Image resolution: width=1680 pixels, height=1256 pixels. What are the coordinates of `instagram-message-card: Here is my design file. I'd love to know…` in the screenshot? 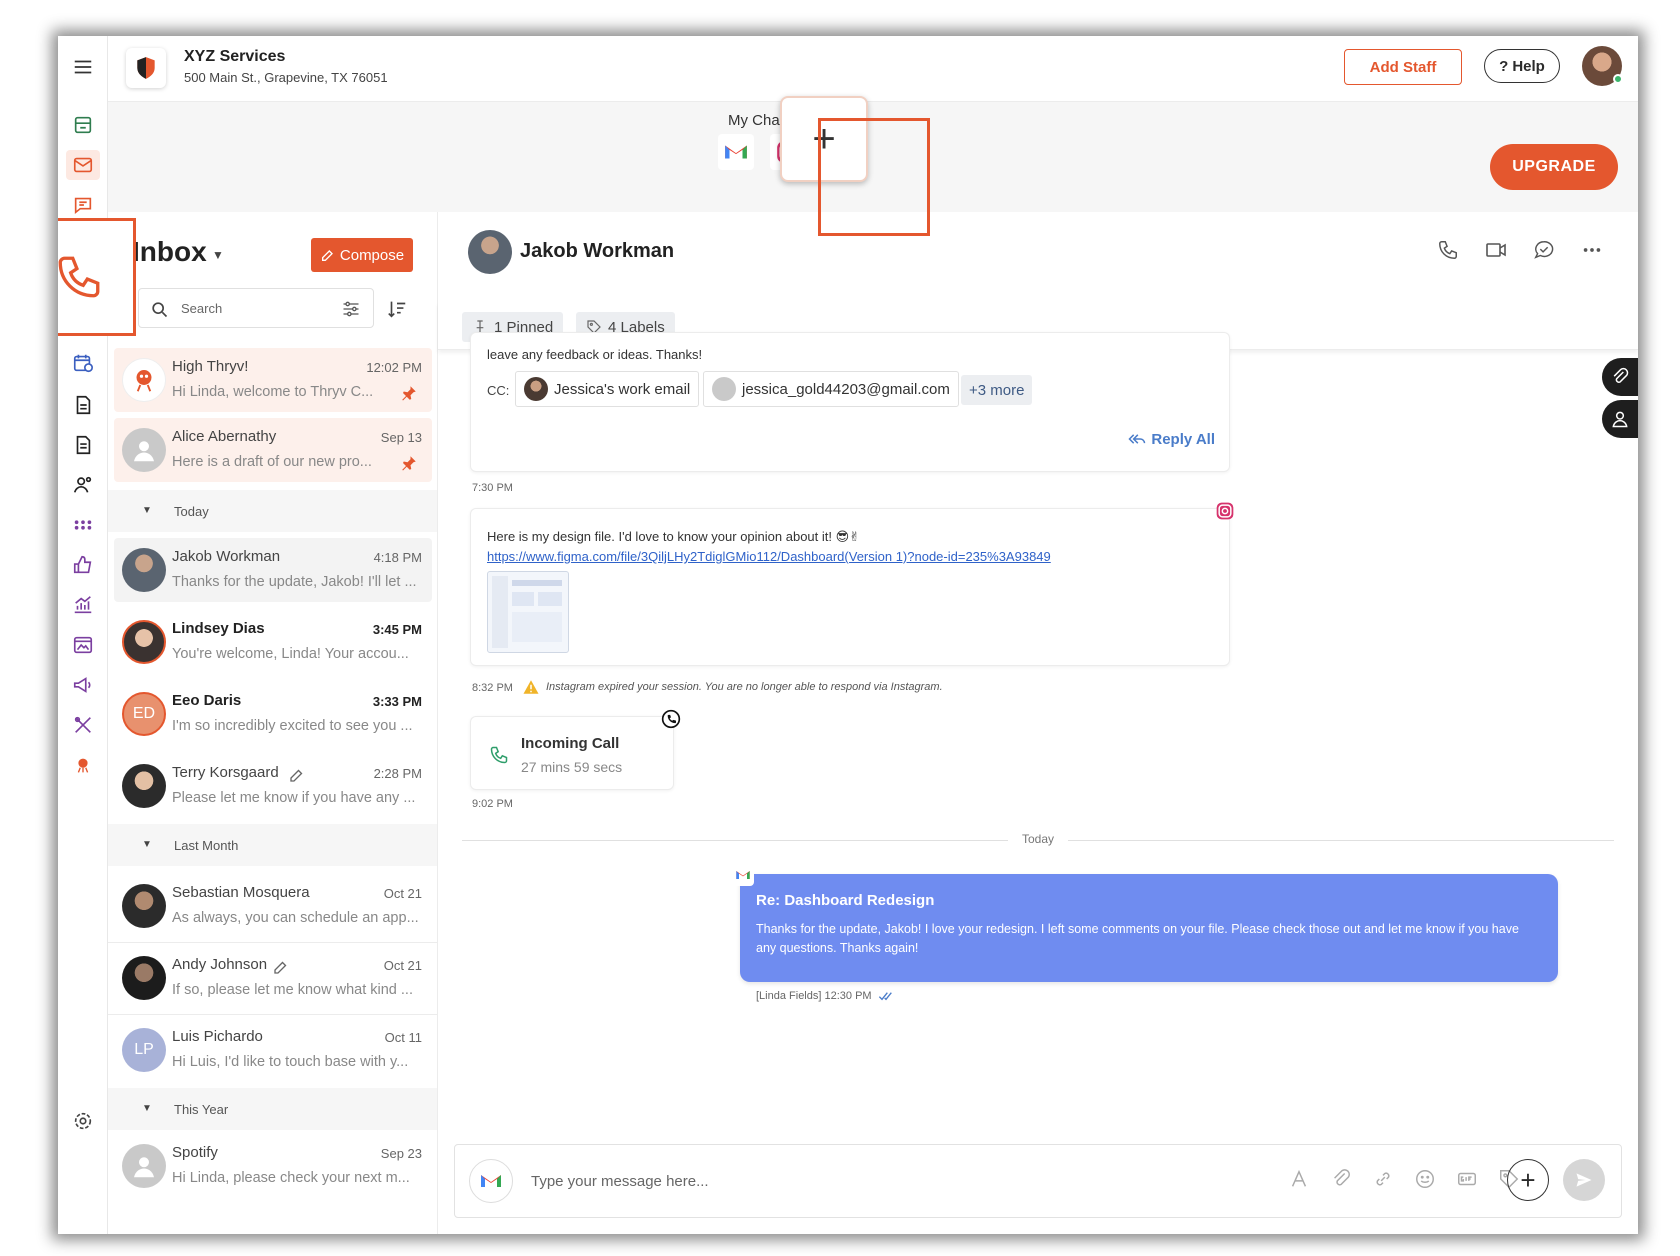 It's located at (852, 584).